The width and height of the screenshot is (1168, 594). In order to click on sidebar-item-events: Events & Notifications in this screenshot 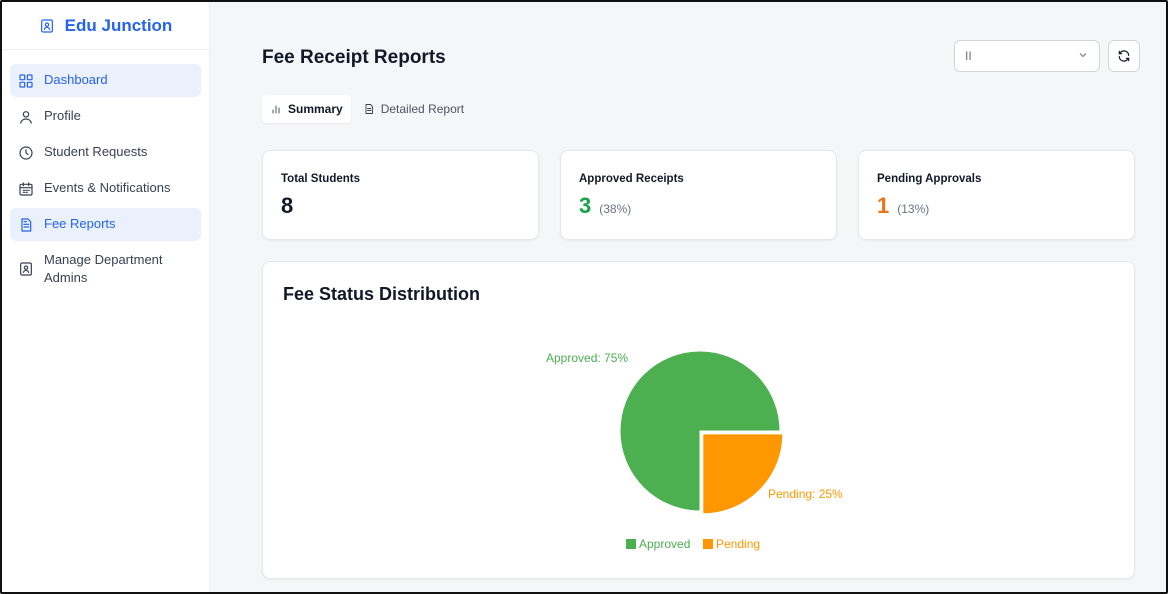, I will do `click(105, 188)`.